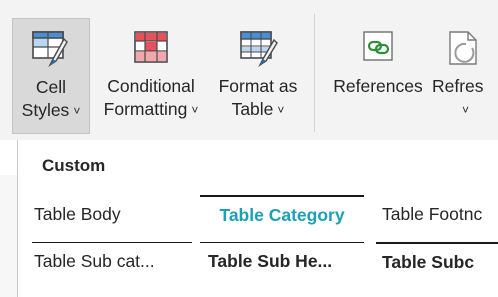 This screenshot has height=297, width=498. Describe the element at coordinates (8, 236) in the screenshot. I see `sheet-background` at that location.